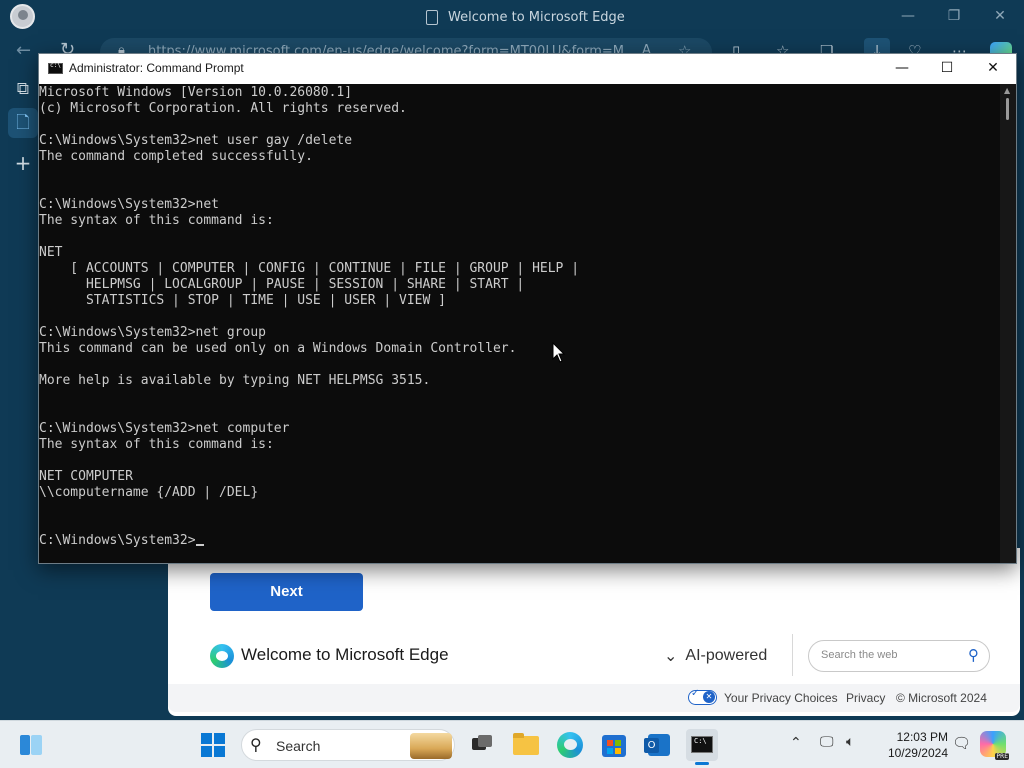  I want to click on edge-close-button: ✕, so click(1000, 16).